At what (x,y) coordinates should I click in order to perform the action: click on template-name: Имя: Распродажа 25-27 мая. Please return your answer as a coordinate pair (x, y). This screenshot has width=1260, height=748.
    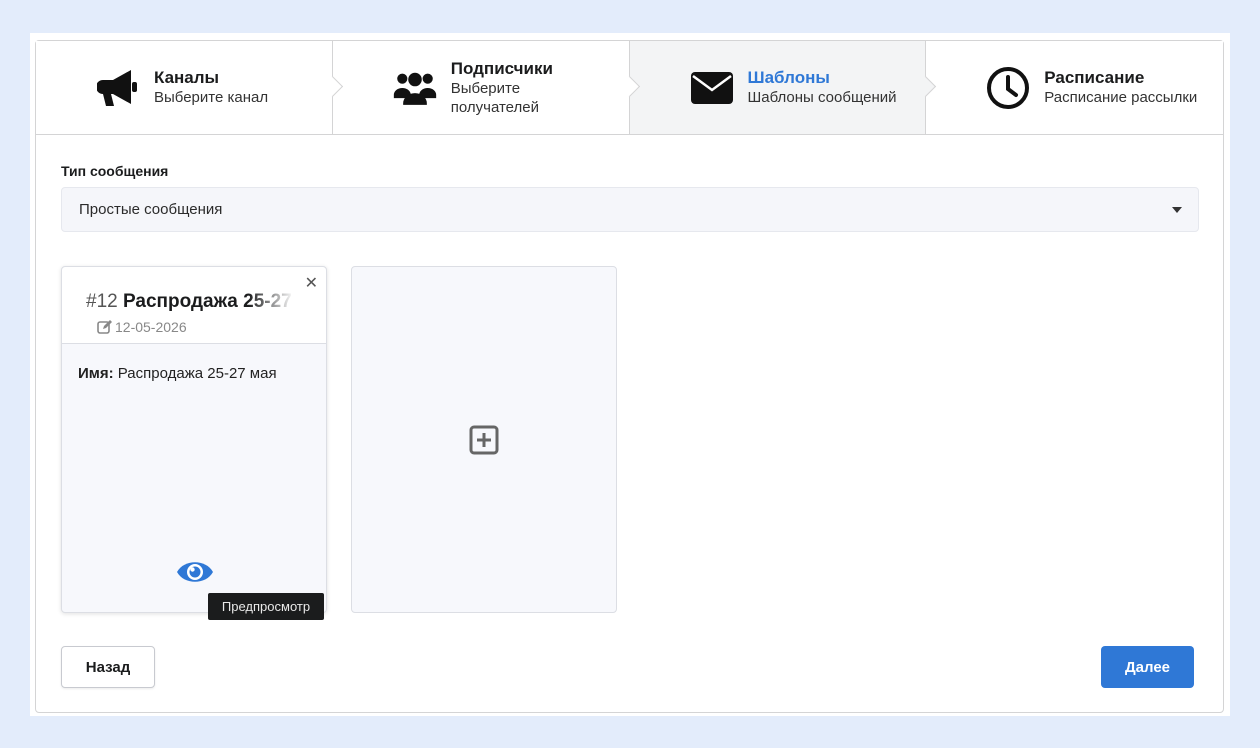
    Looking at the image, I should click on (177, 373).